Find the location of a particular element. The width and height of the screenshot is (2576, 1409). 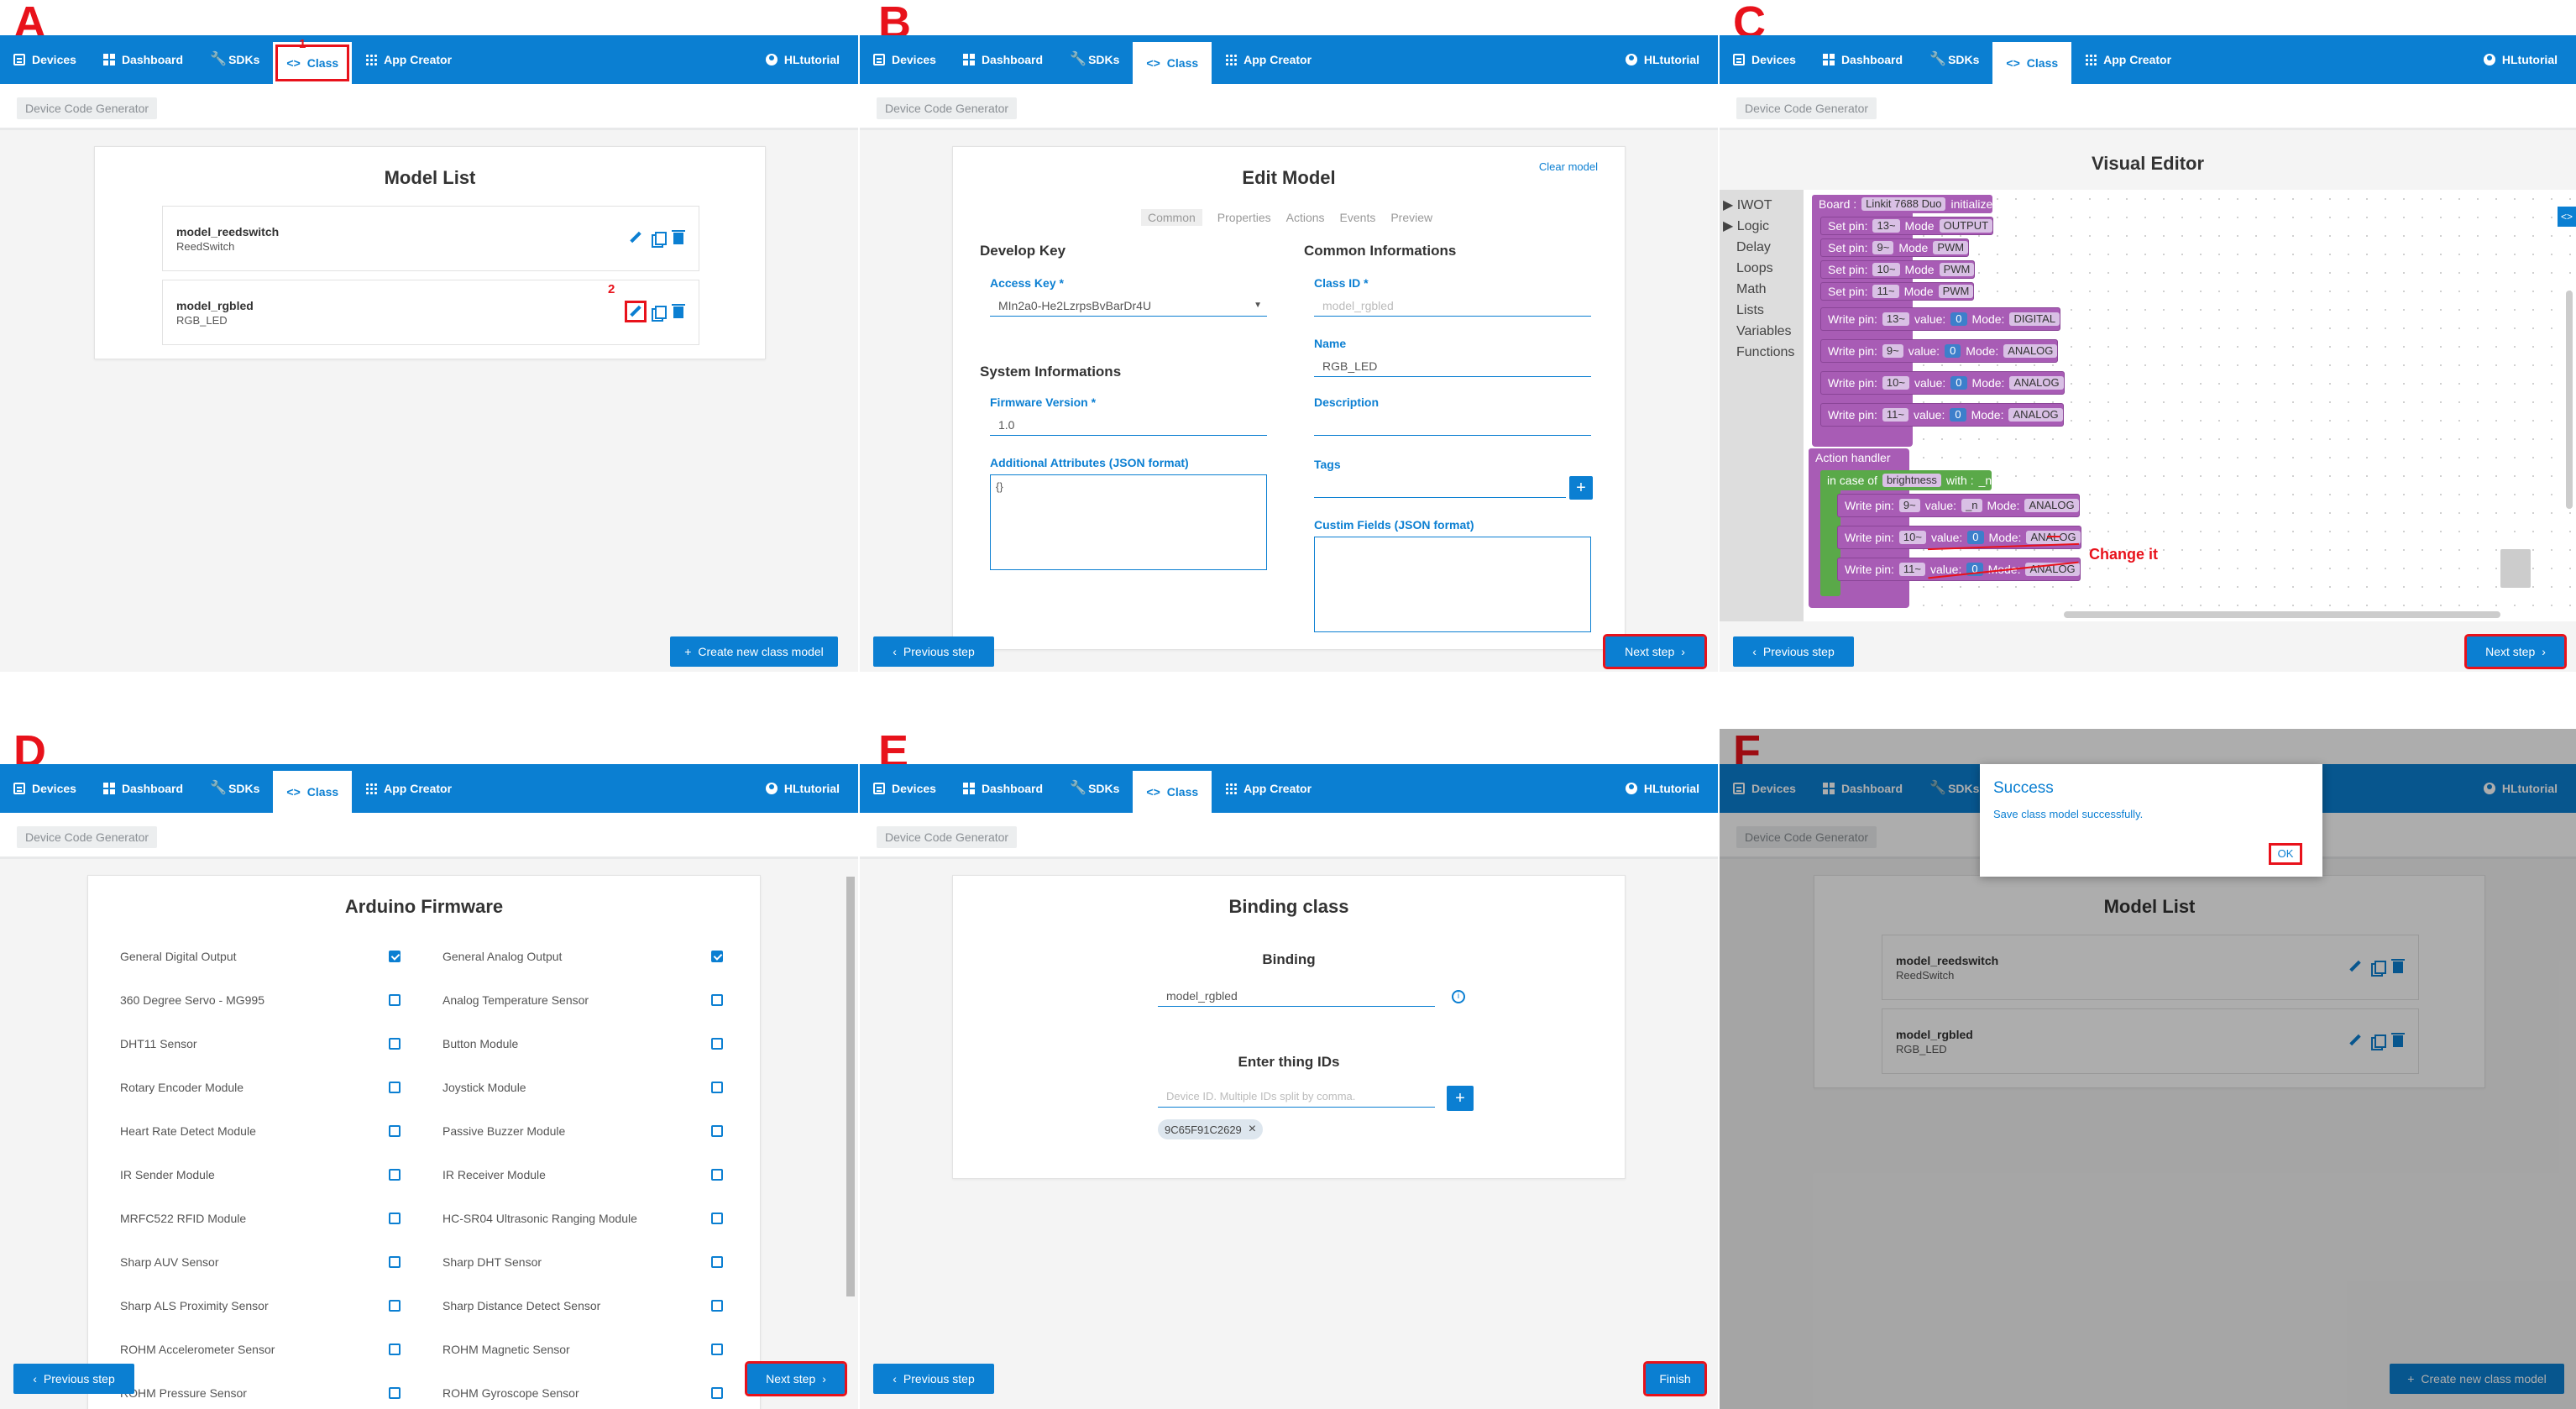

pin-select: 13~ is located at coordinates (1886, 226).